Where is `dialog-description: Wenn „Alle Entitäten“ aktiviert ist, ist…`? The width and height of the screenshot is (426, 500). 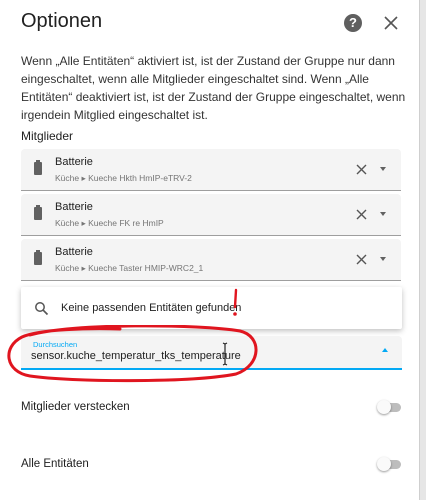 dialog-description: Wenn „Alle Entitäten“ aktiviert ist, ist… is located at coordinates (213, 88).